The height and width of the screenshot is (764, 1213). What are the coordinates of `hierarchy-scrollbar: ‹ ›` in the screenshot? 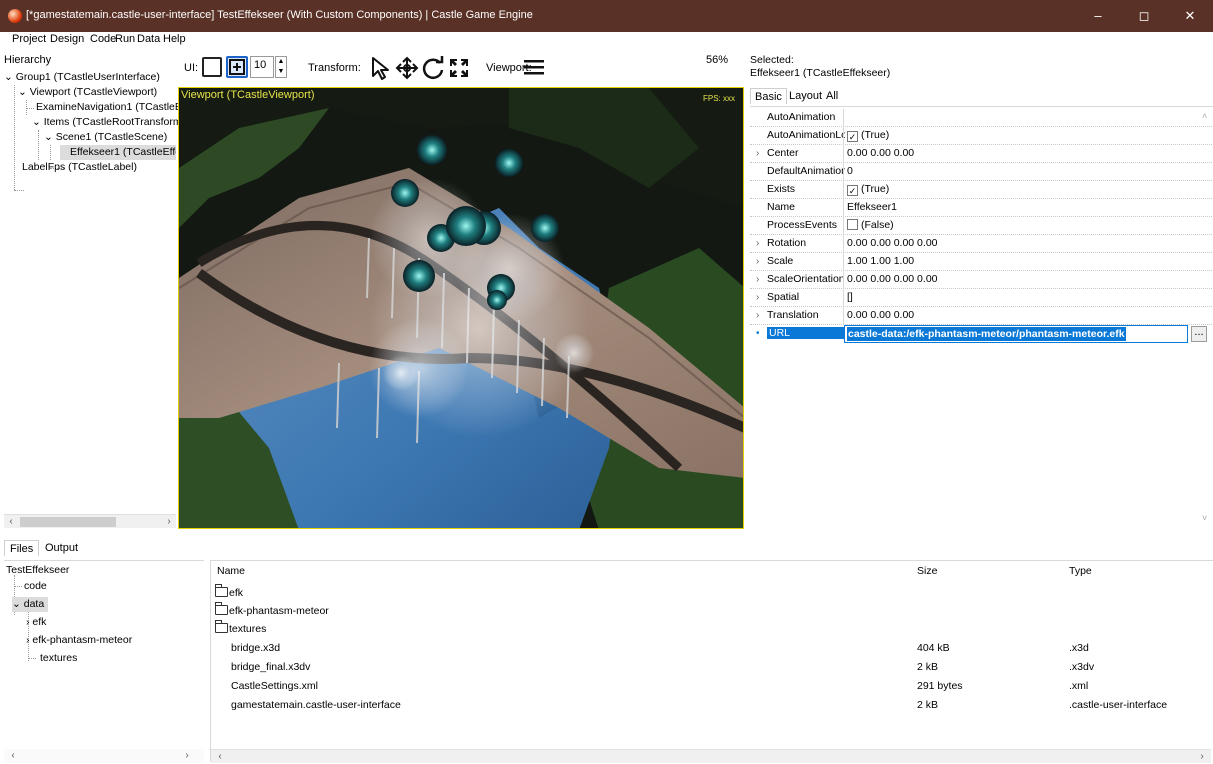 It's located at (90, 521).